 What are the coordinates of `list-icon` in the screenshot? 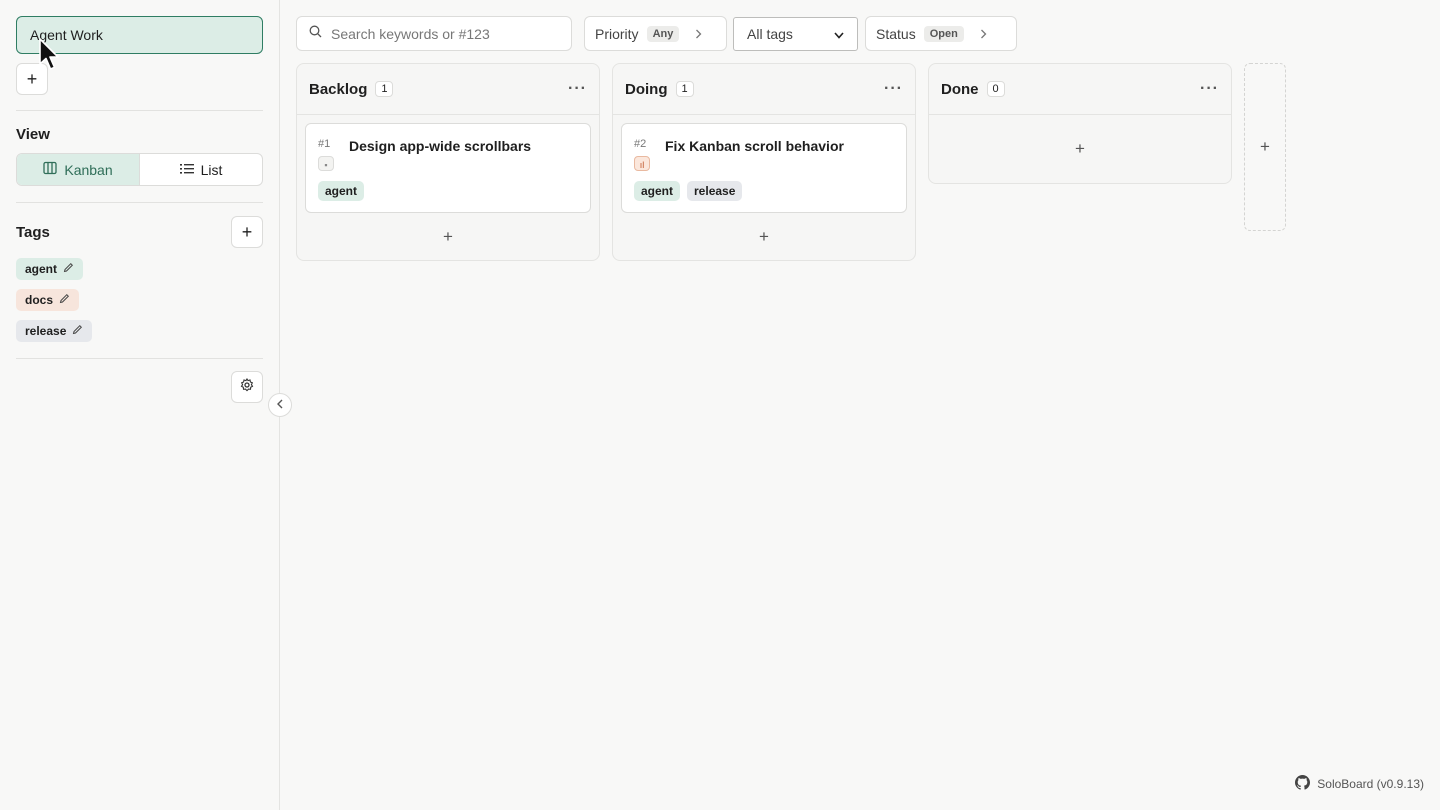 It's located at (186, 170).